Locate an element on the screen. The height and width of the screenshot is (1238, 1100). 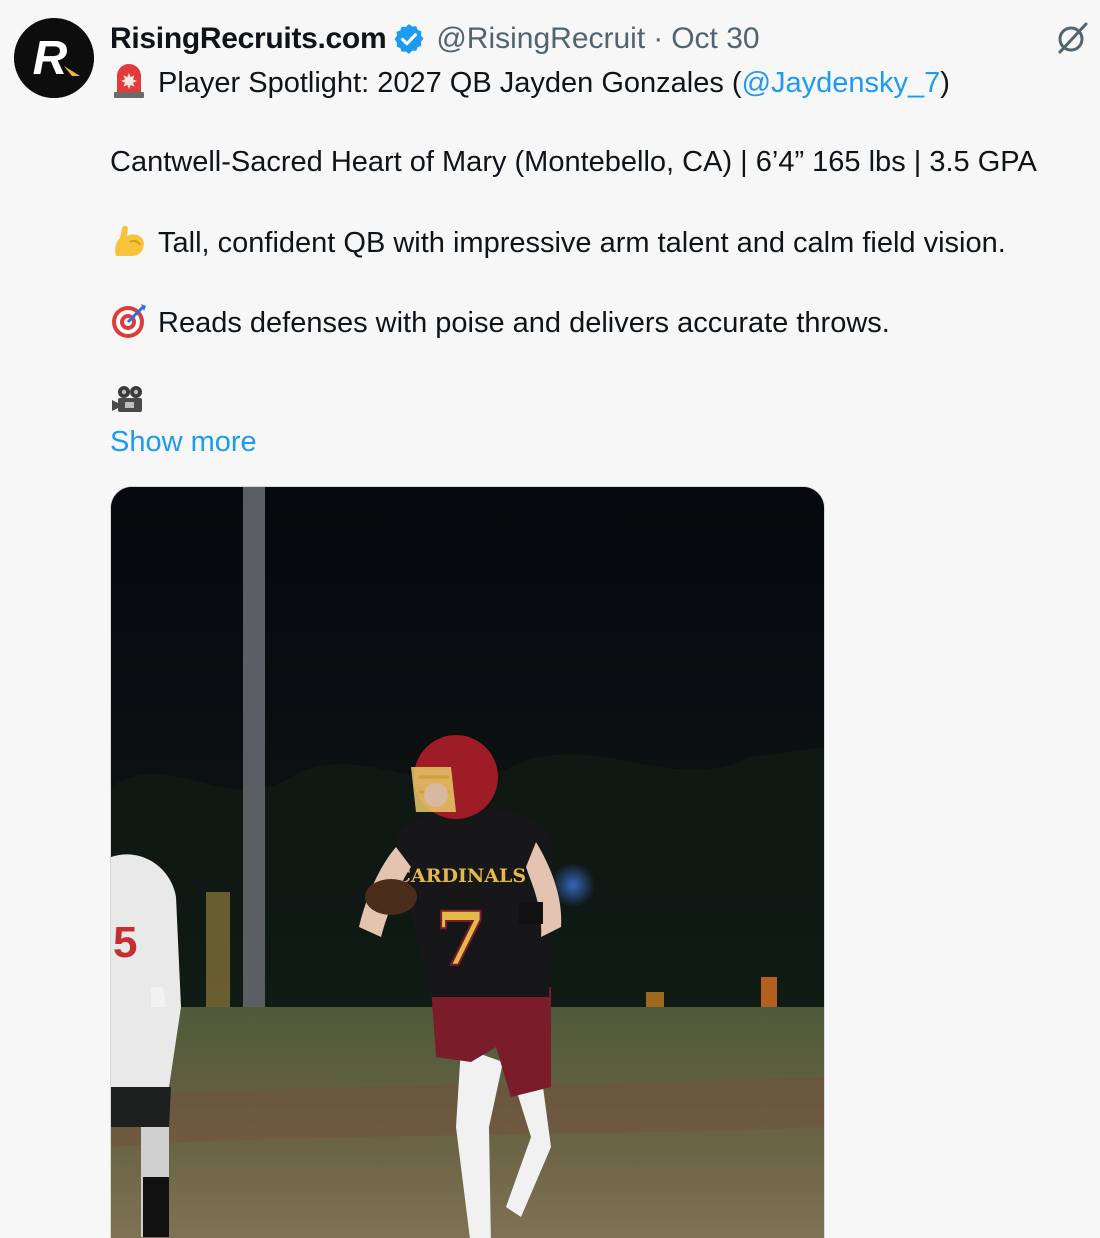
spotlight-close-paren: ) is located at coordinates (945, 83).